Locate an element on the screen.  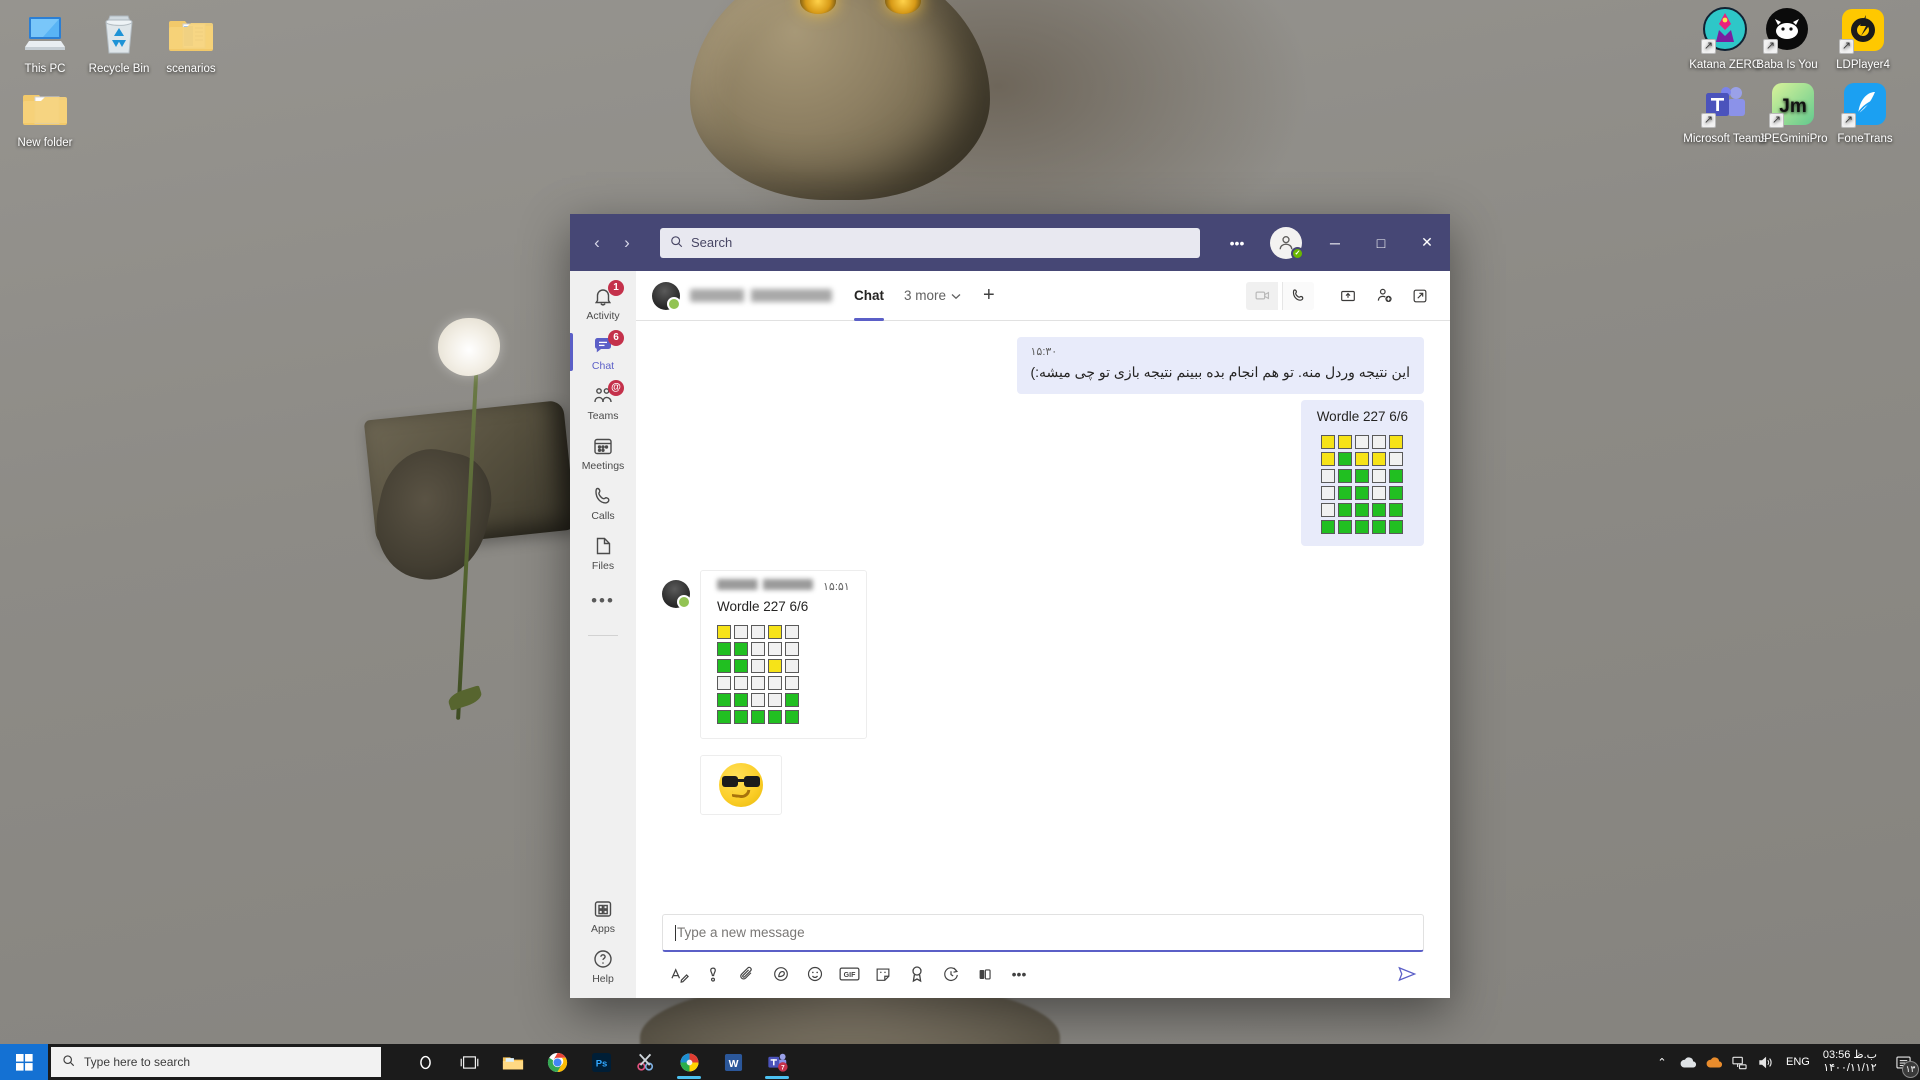
add-people-icon is located at coordinates (1384, 296).